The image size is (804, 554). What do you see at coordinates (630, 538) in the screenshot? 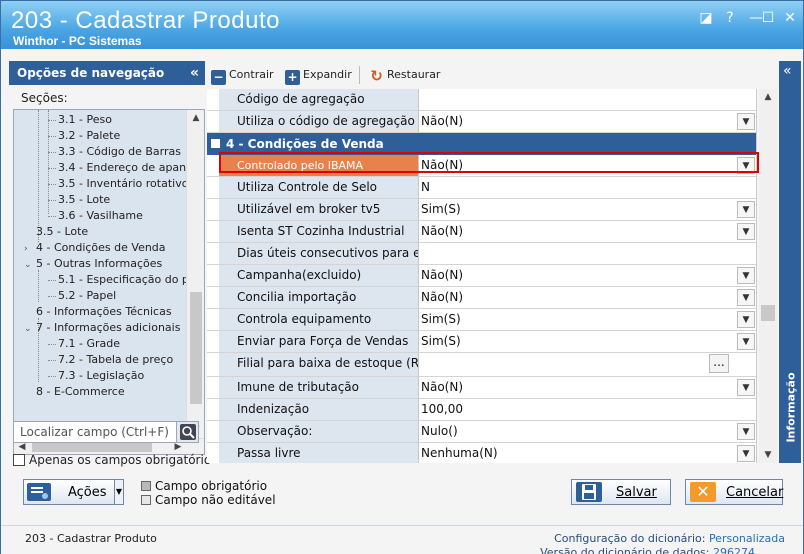
I see `dict-config-label: Configuração do dicionário:` at bounding box center [630, 538].